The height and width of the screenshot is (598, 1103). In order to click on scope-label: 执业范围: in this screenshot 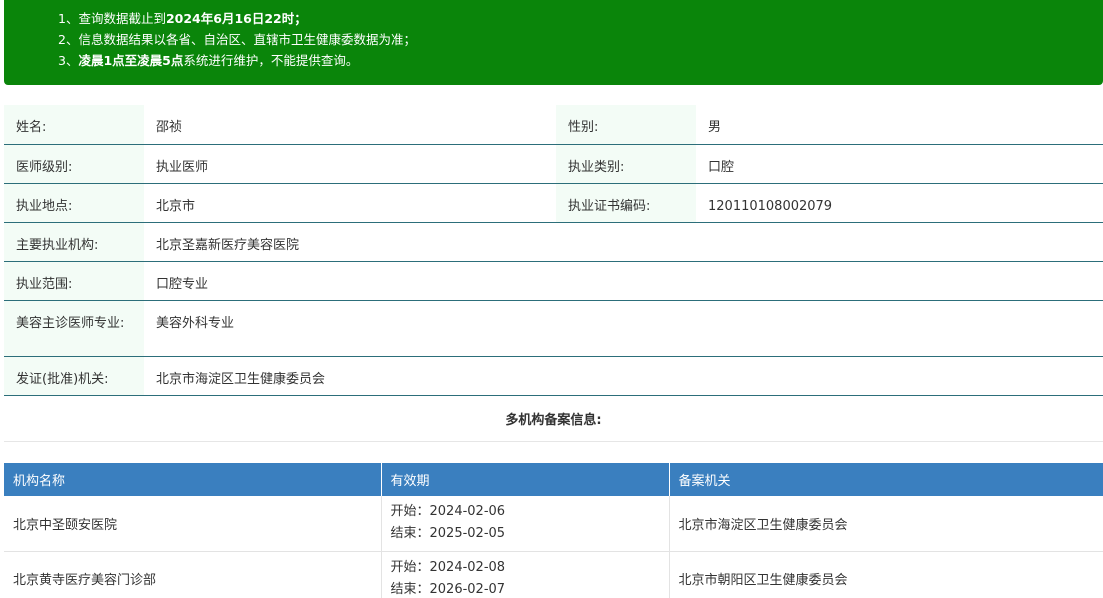, I will do `click(74, 281)`.